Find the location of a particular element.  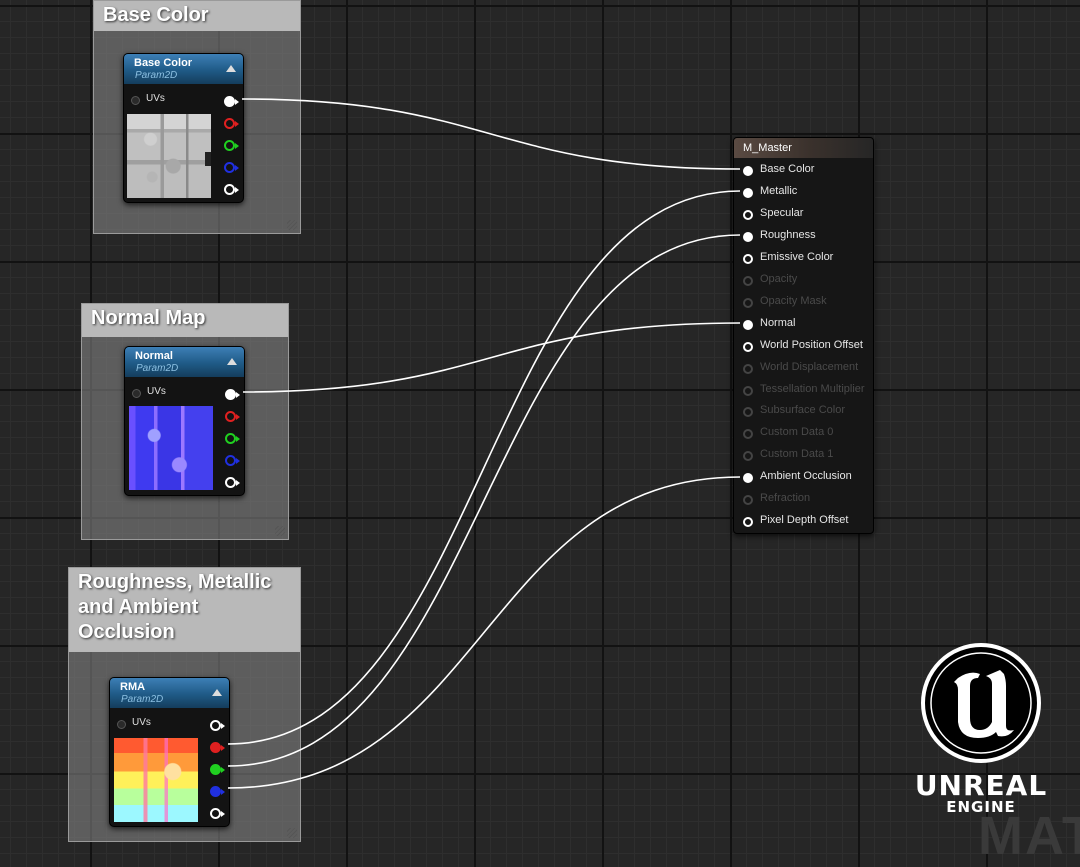

comment-title: Base Color is located at coordinates (197, 16).